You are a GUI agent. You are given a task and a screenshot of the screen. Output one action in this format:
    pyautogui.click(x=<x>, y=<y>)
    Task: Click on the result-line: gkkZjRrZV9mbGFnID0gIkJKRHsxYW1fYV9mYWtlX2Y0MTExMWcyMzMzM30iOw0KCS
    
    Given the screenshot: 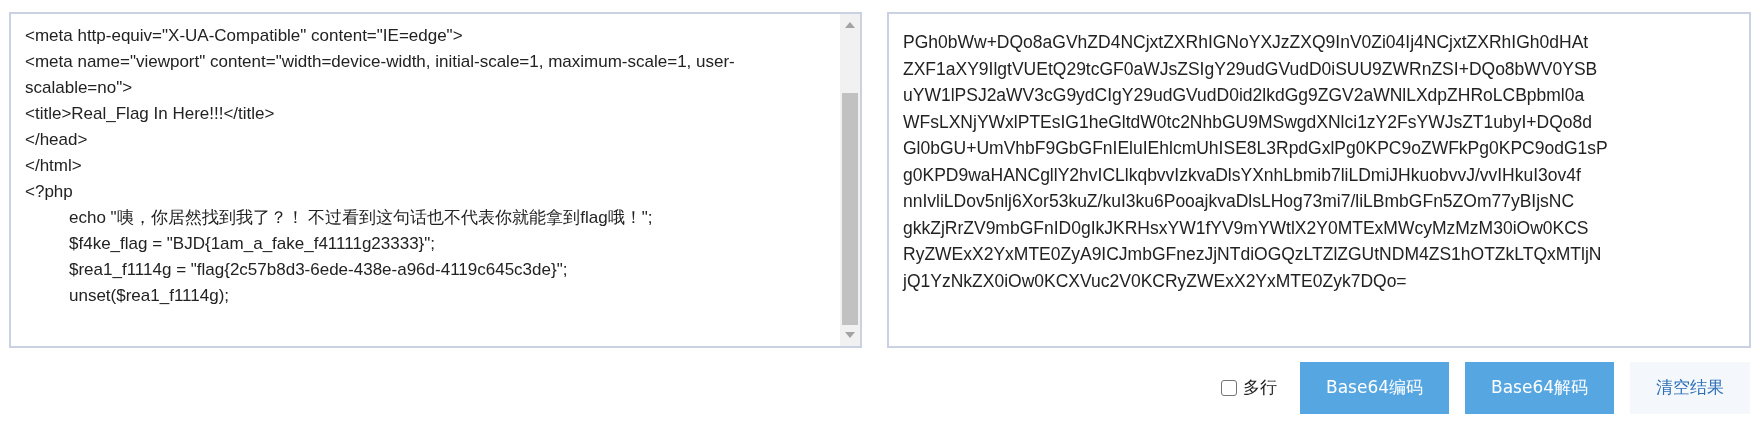 What is the action you would take?
    pyautogui.click(x=1246, y=228)
    